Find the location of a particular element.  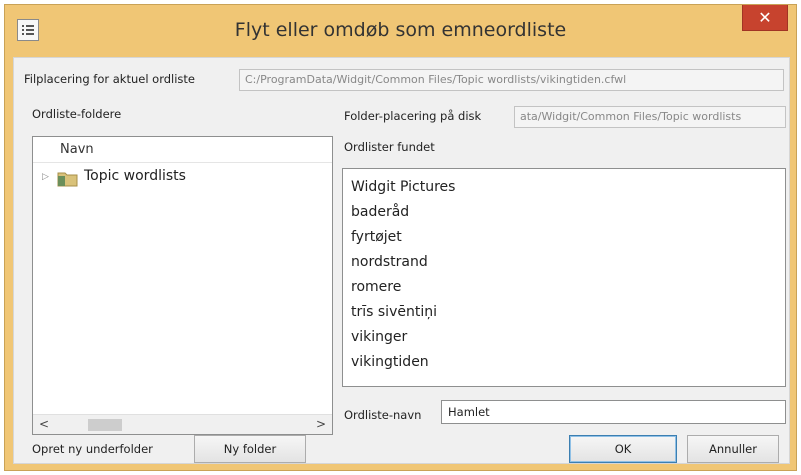

disk-location-field: ata/Widgit/Common Files/Topic wordlists is located at coordinates (650, 117).